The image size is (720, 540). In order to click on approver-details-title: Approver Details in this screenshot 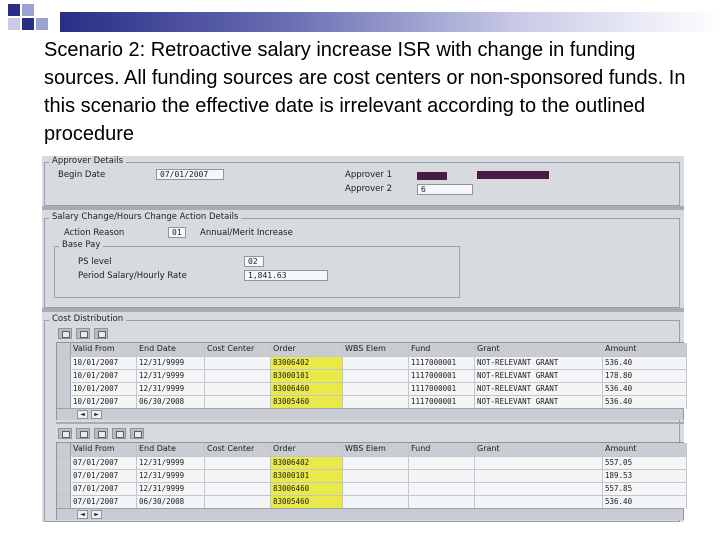, I will do `click(88, 161)`.